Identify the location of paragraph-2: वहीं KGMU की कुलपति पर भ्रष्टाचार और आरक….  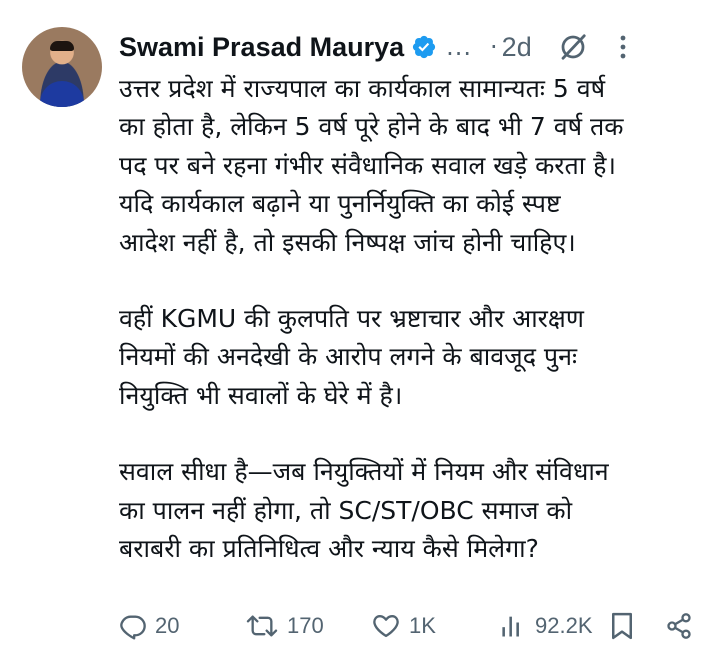
(411, 357).